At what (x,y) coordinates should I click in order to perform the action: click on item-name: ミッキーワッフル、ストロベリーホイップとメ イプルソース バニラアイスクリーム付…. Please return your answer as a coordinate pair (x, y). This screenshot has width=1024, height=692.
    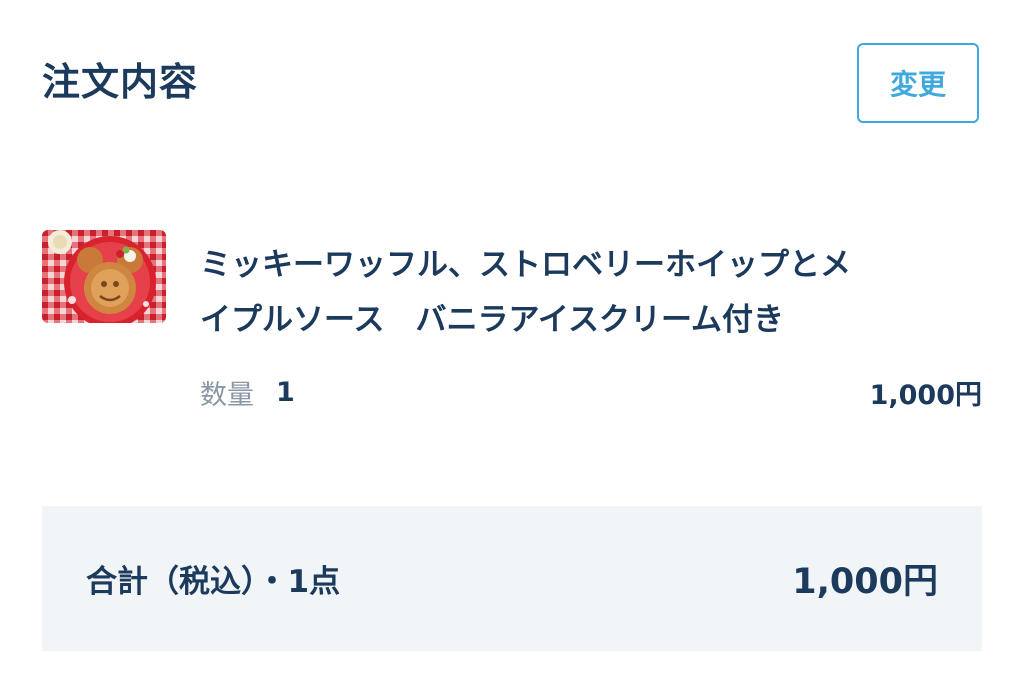
    Looking at the image, I should click on (525, 292).